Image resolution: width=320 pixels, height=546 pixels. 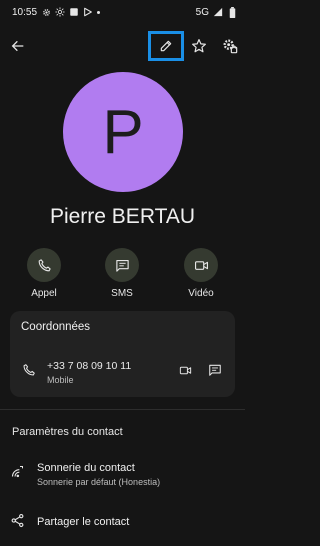 What do you see at coordinates (67, 432) in the screenshot?
I see `contact-settings-title: Paramètres du contact` at bounding box center [67, 432].